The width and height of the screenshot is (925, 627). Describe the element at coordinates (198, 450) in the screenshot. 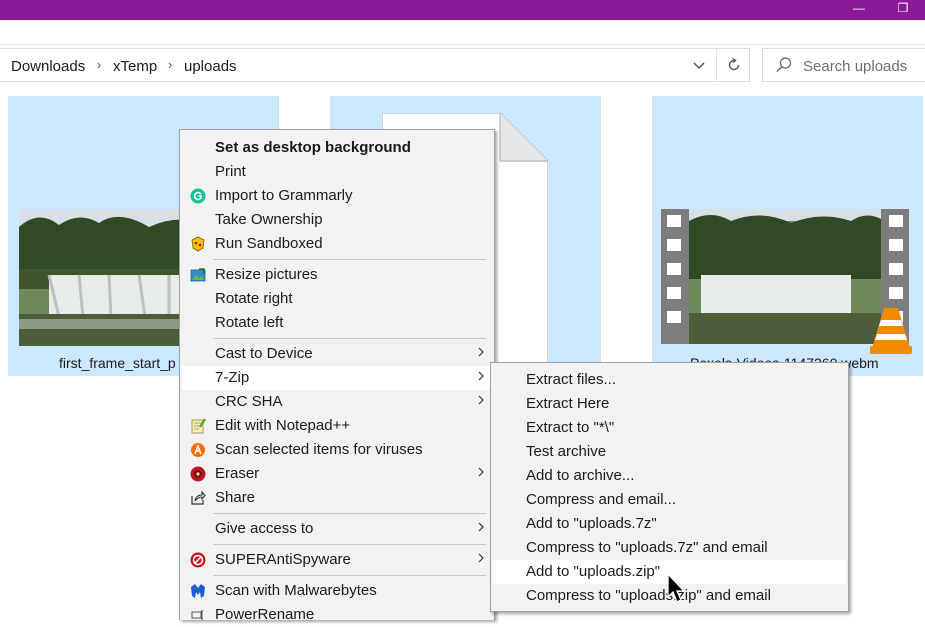

I see `avast-icon` at that location.